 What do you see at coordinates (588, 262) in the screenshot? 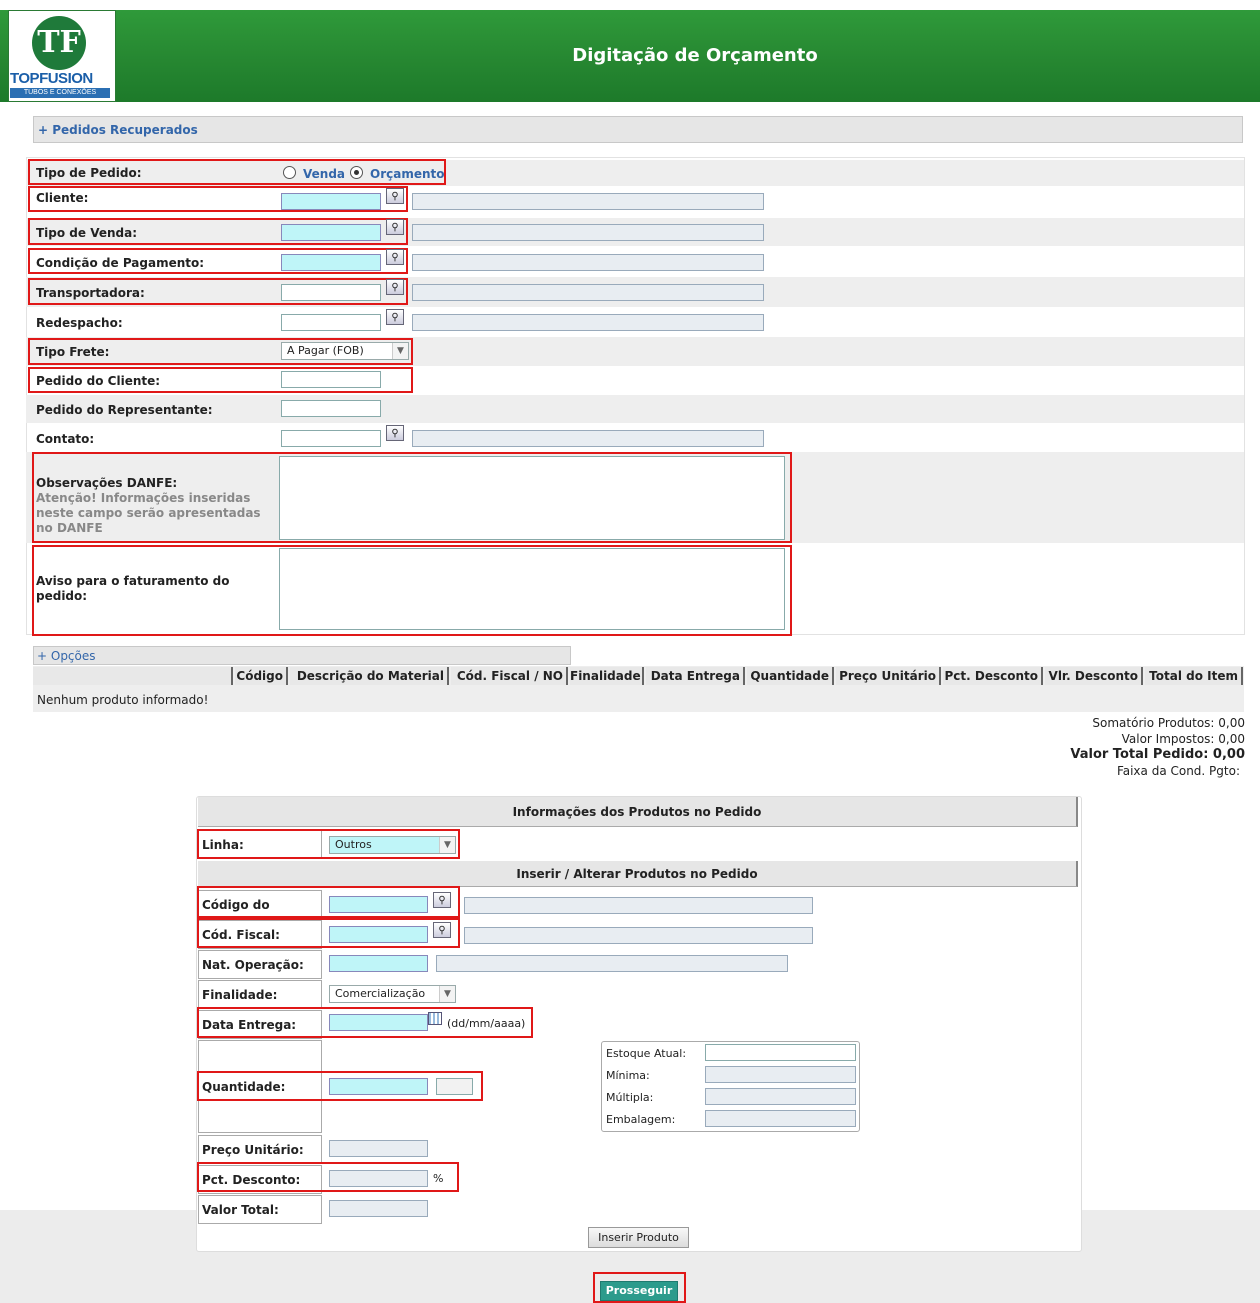
I see `condicao-desc-field` at bounding box center [588, 262].